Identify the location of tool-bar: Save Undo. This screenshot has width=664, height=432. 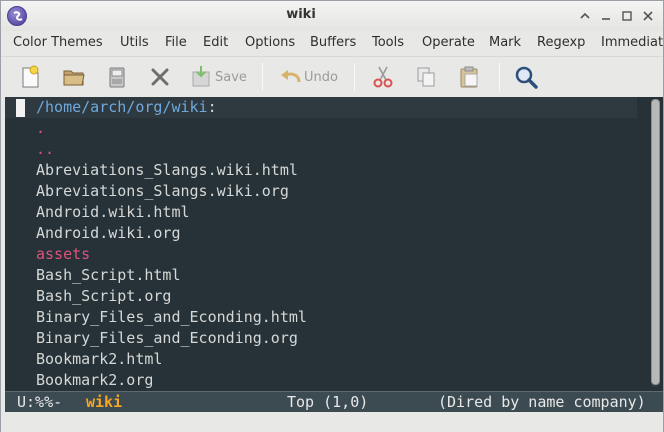
(332, 76).